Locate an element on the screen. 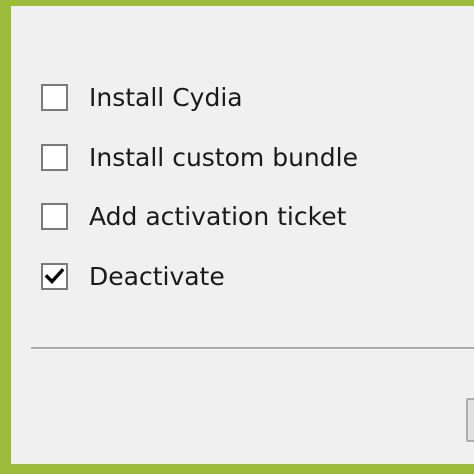 The height and width of the screenshot is (474, 474). install-cydia-checkbox is located at coordinates (54, 97).